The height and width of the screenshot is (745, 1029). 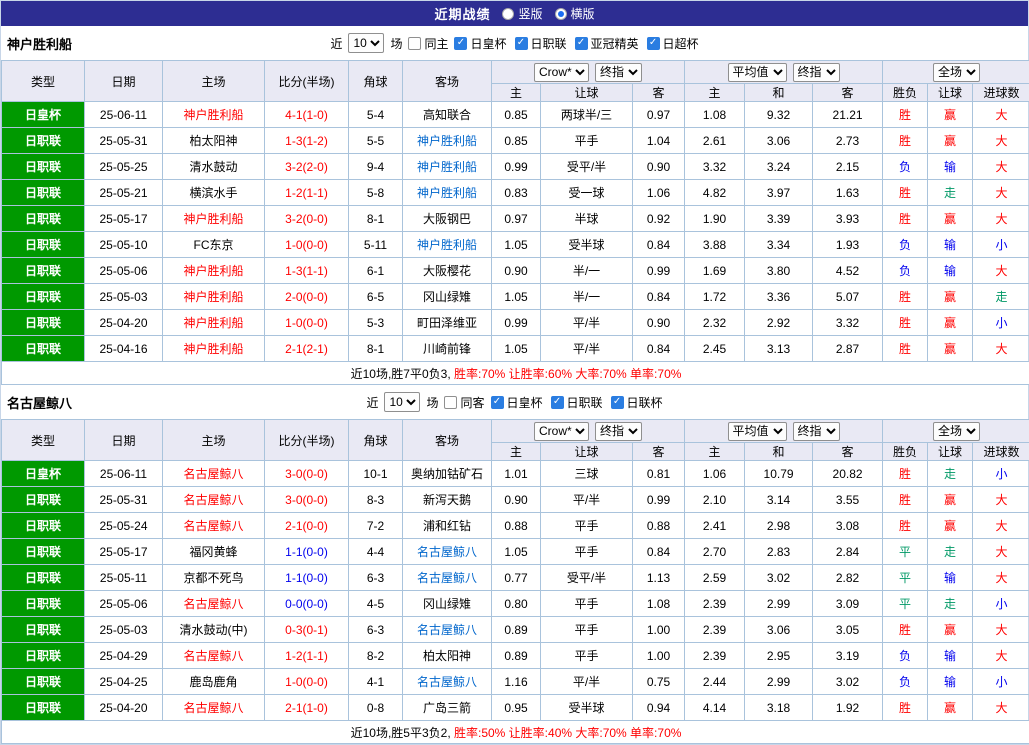 What do you see at coordinates (447, 271) in the screenshot?
I see `away-team: 大阪樱花` at bounding box center [447, 271].